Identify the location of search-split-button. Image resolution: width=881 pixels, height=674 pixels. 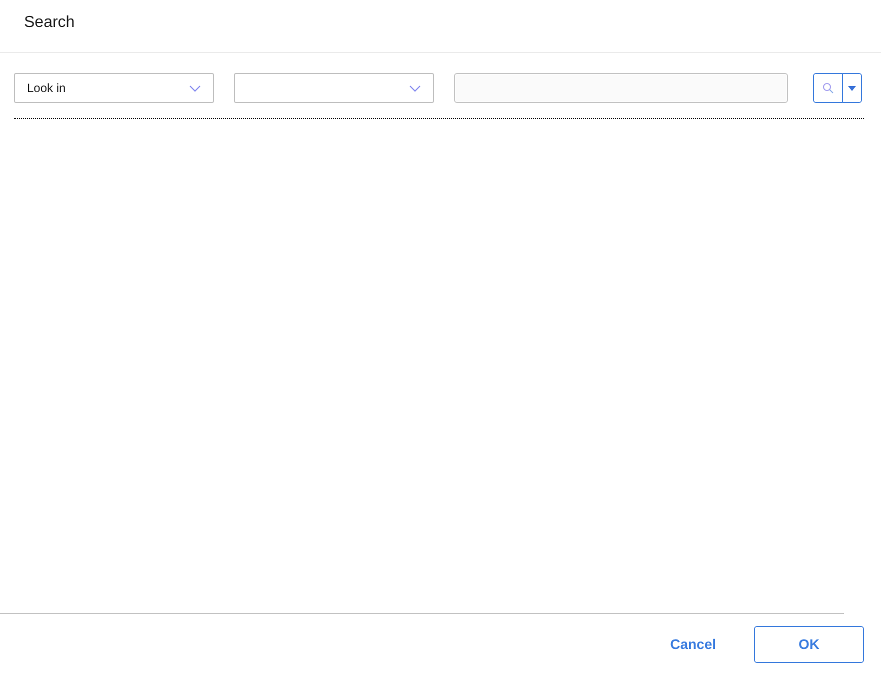
(837, 88).